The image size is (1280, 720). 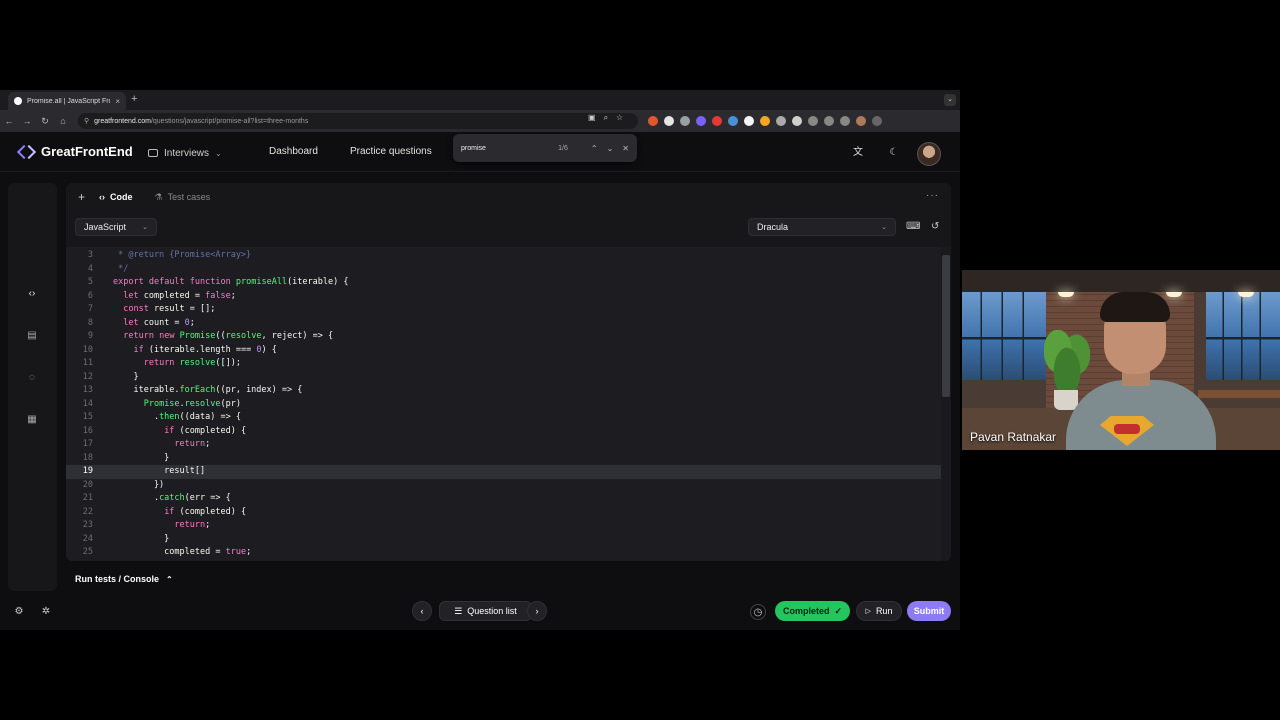 What do you see at coordinates (508, 540) in the screenshot?
I see `code-line: 24 }` at bounding box center [508, 540].